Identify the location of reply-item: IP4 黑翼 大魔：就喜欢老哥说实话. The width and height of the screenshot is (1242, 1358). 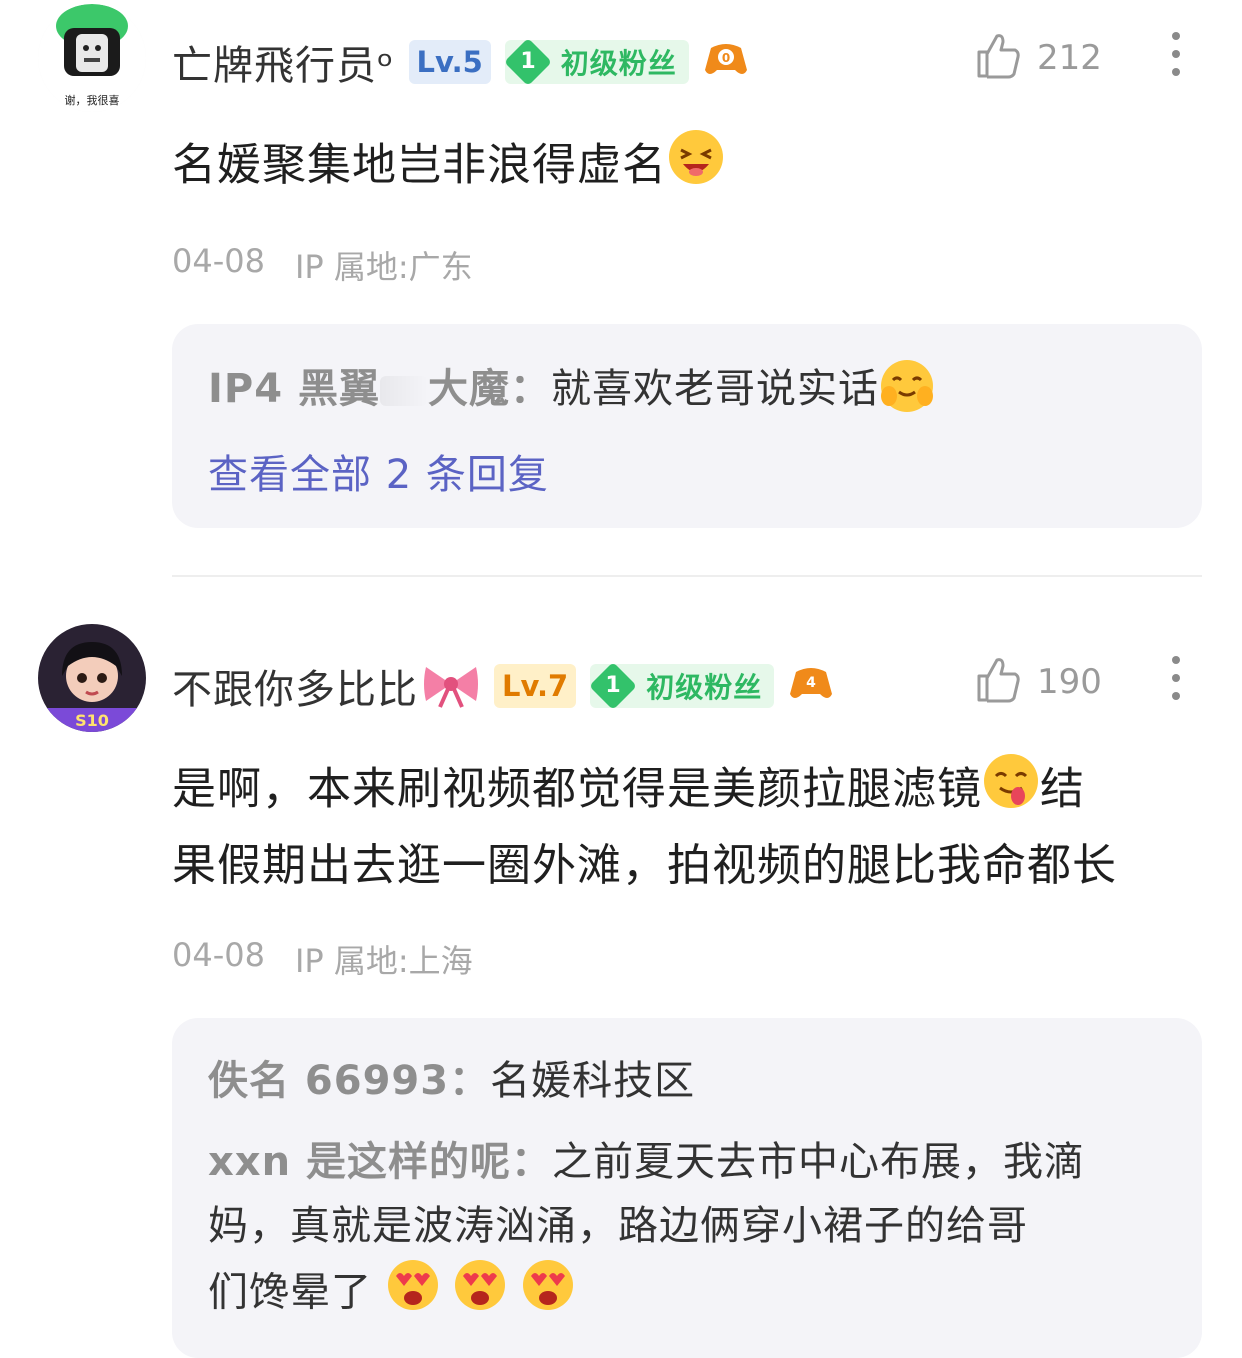
(571, 390).